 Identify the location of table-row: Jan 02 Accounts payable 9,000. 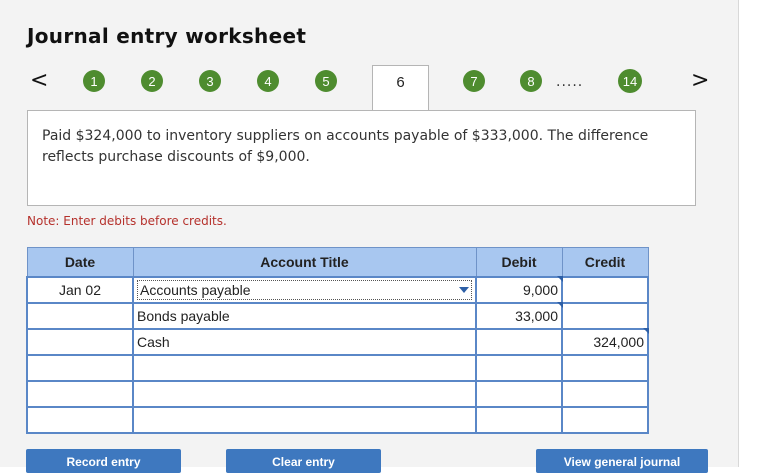
(337, 290).